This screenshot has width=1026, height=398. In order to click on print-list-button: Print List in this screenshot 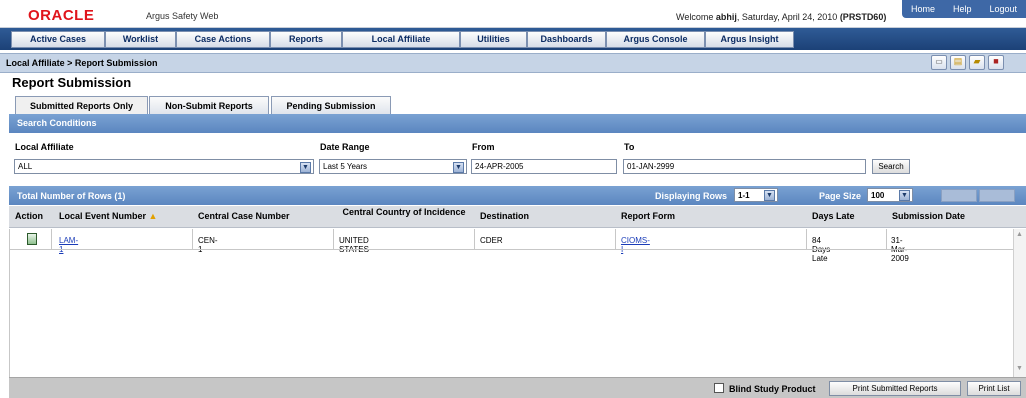, I will do `click(994, 388)`.